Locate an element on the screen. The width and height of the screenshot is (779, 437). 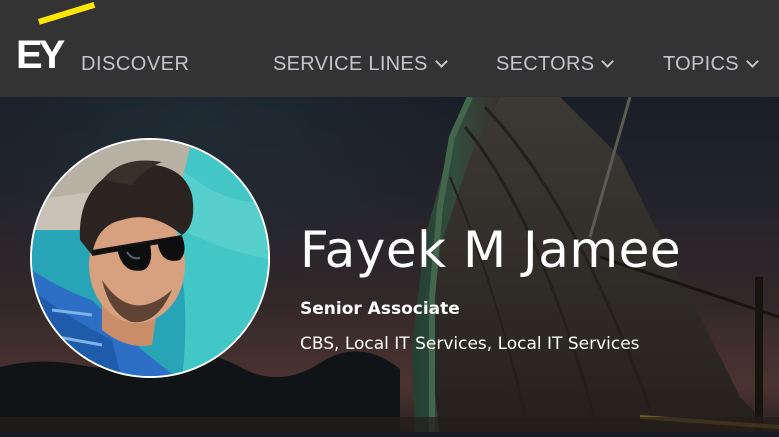
ey-logo: EY is located at coordinates (56, 39).